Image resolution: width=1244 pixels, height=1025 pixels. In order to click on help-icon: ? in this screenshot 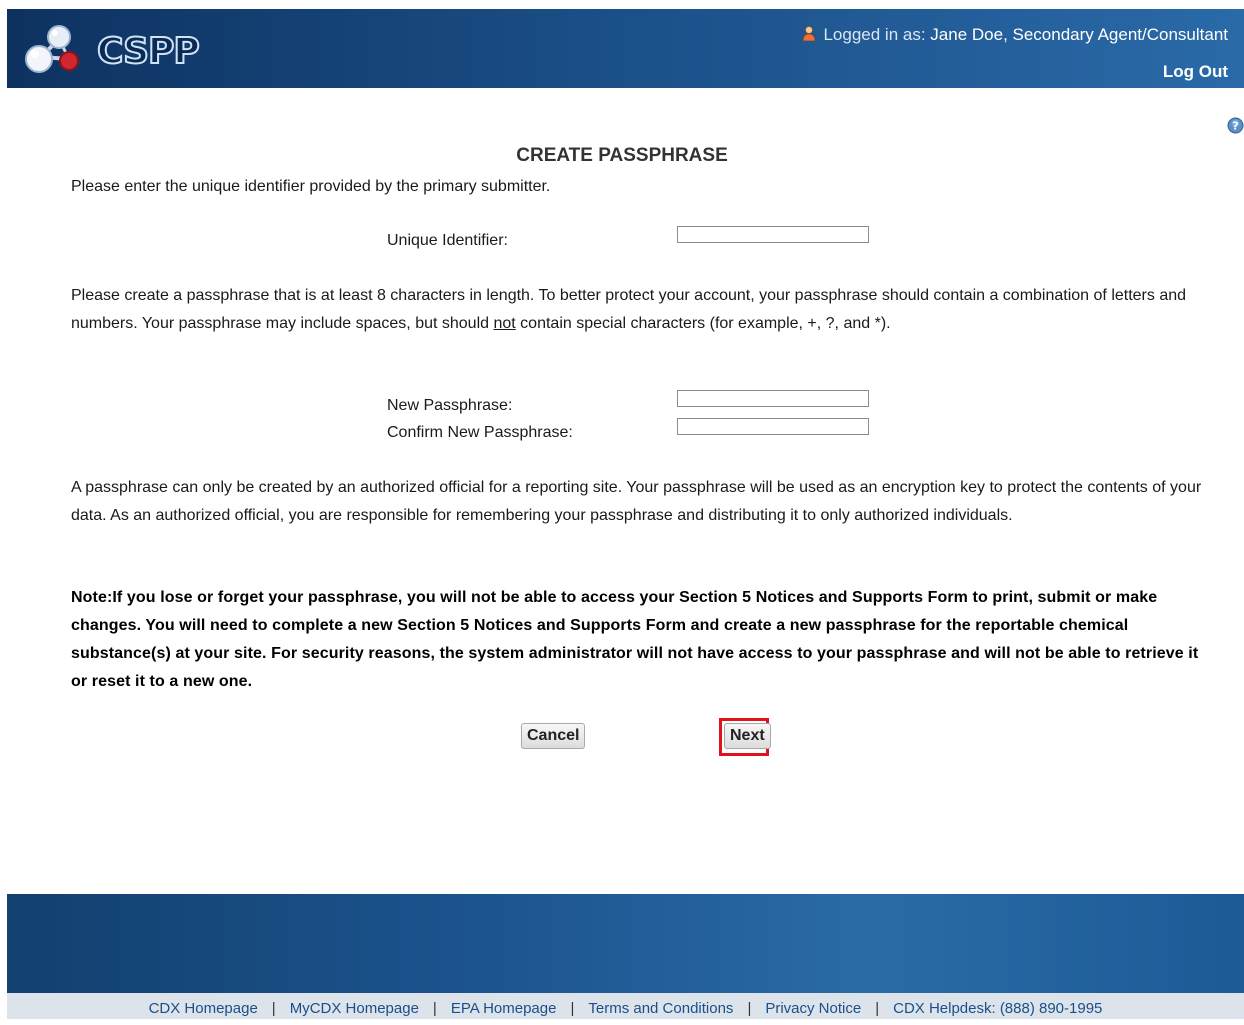, I will do `click(1235, 125)`.